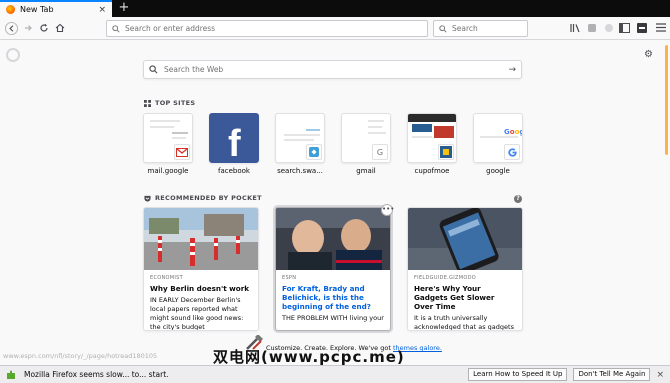 This screenshot has width=670, height=383. Describe the element at coordinates (147, 103) in the screenshot. I see `grid-icon` at that location.